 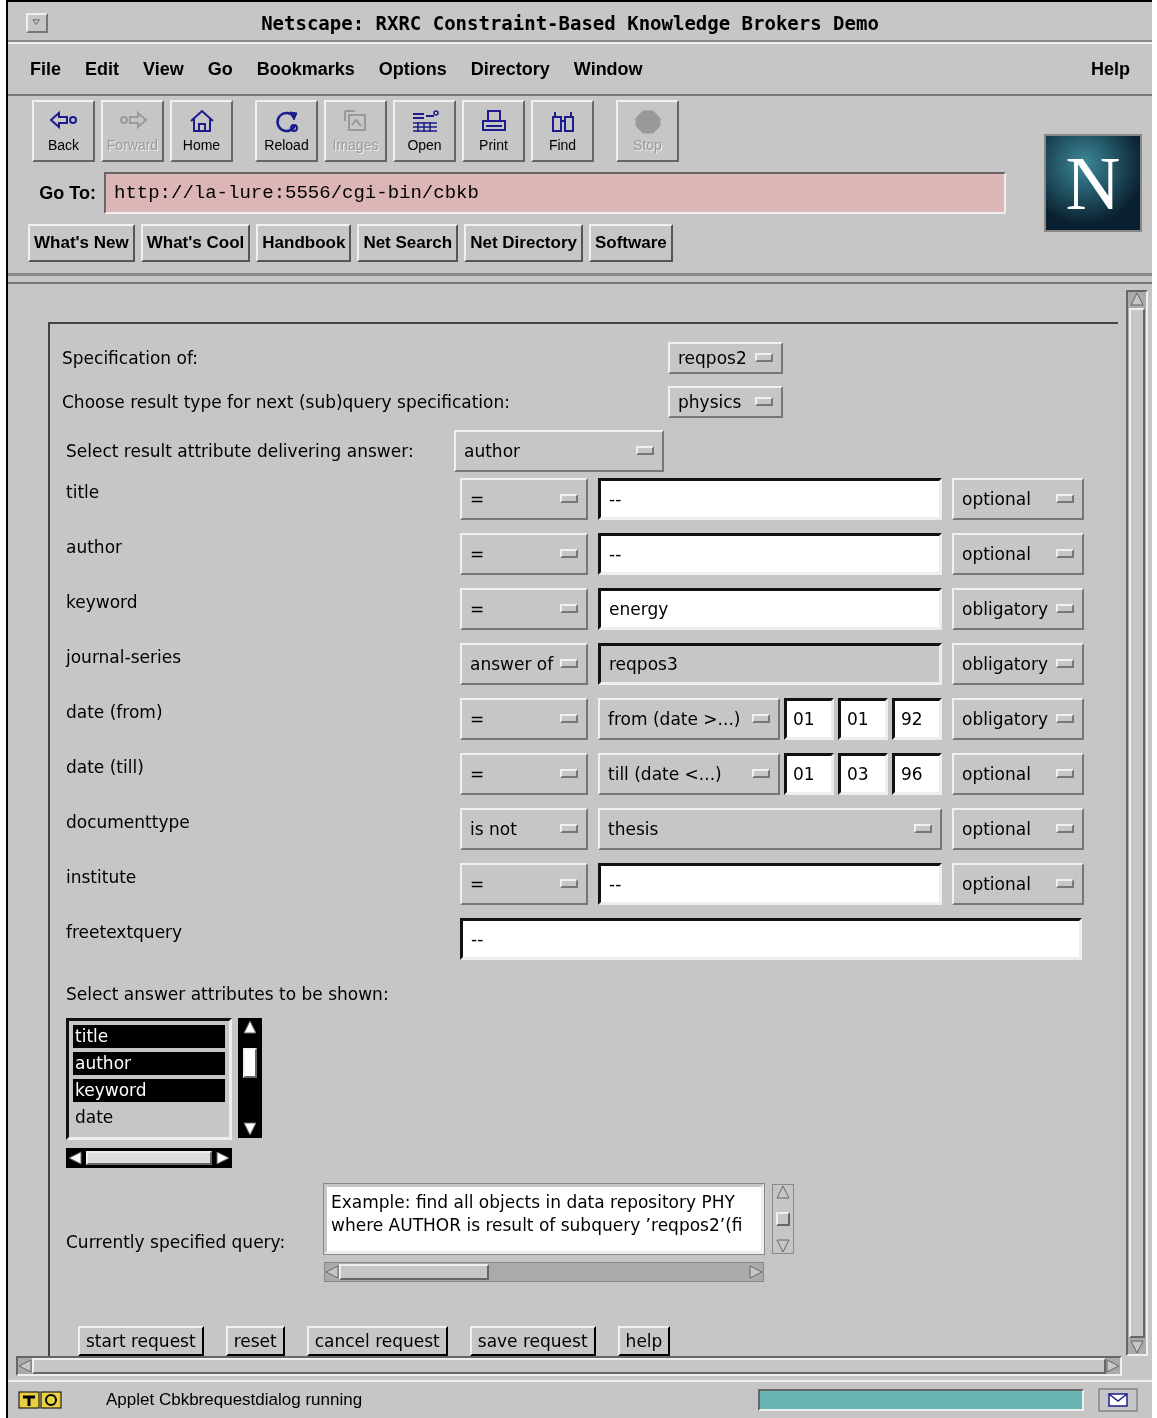 What do you see at coordinates (770, 828) in the screenshot?
I see `dropdown: thesis` at bounding box center [770, 828].